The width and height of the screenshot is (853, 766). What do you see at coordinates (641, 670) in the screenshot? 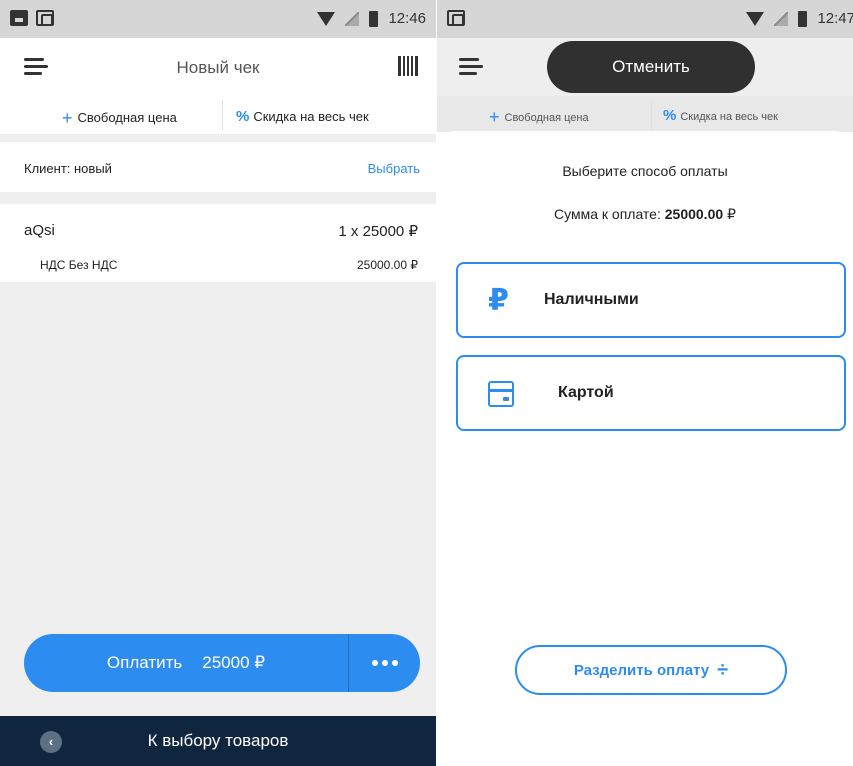
I see `split-payment-label: Разделить оплату` at bounding box center [641, 670].